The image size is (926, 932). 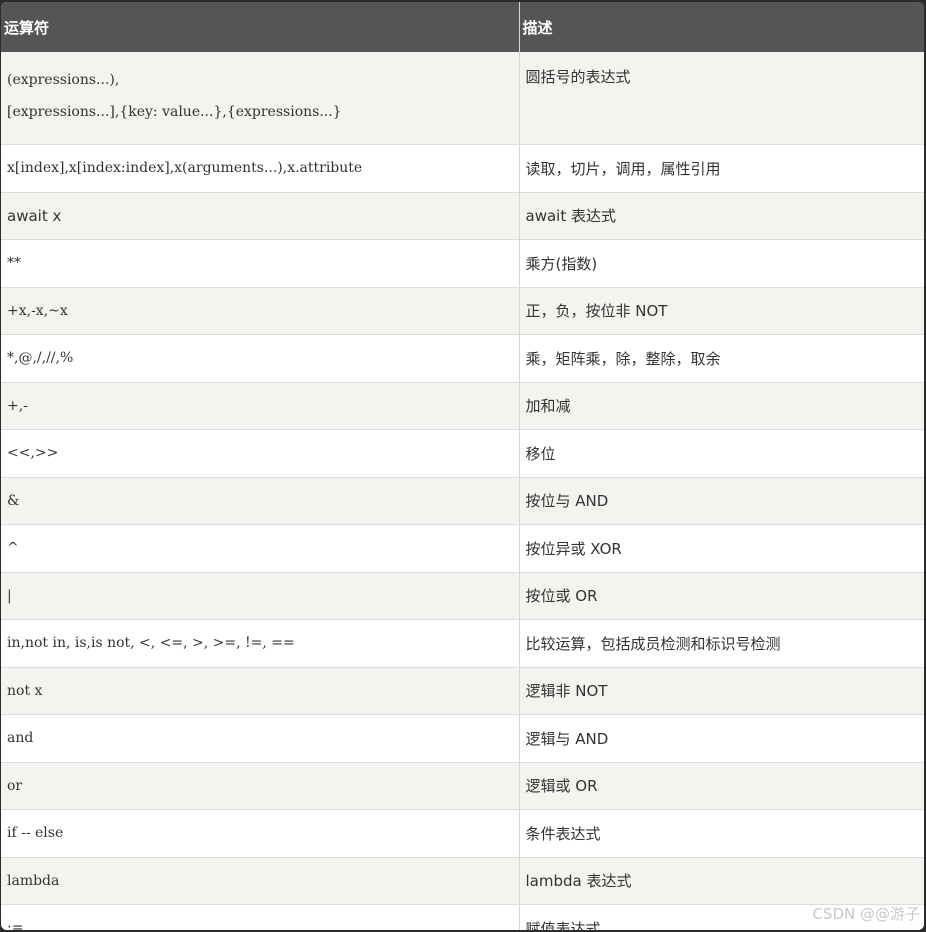 I want to click on operator-cell: &, so click(x=260, y=501).